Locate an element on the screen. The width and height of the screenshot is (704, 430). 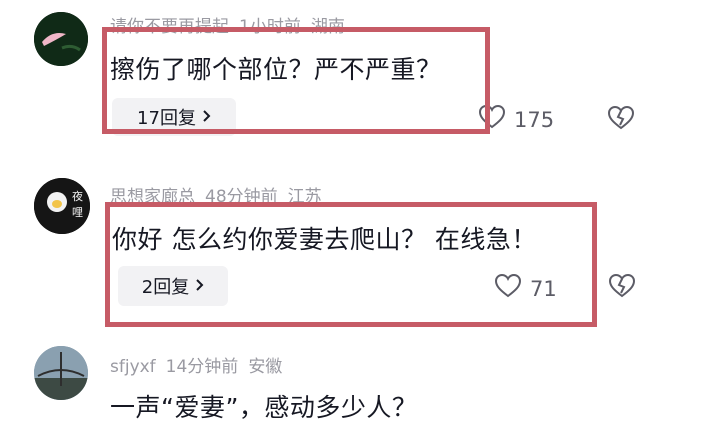
avatar-image: 夜 哩 is located at coordinates (62, 206).